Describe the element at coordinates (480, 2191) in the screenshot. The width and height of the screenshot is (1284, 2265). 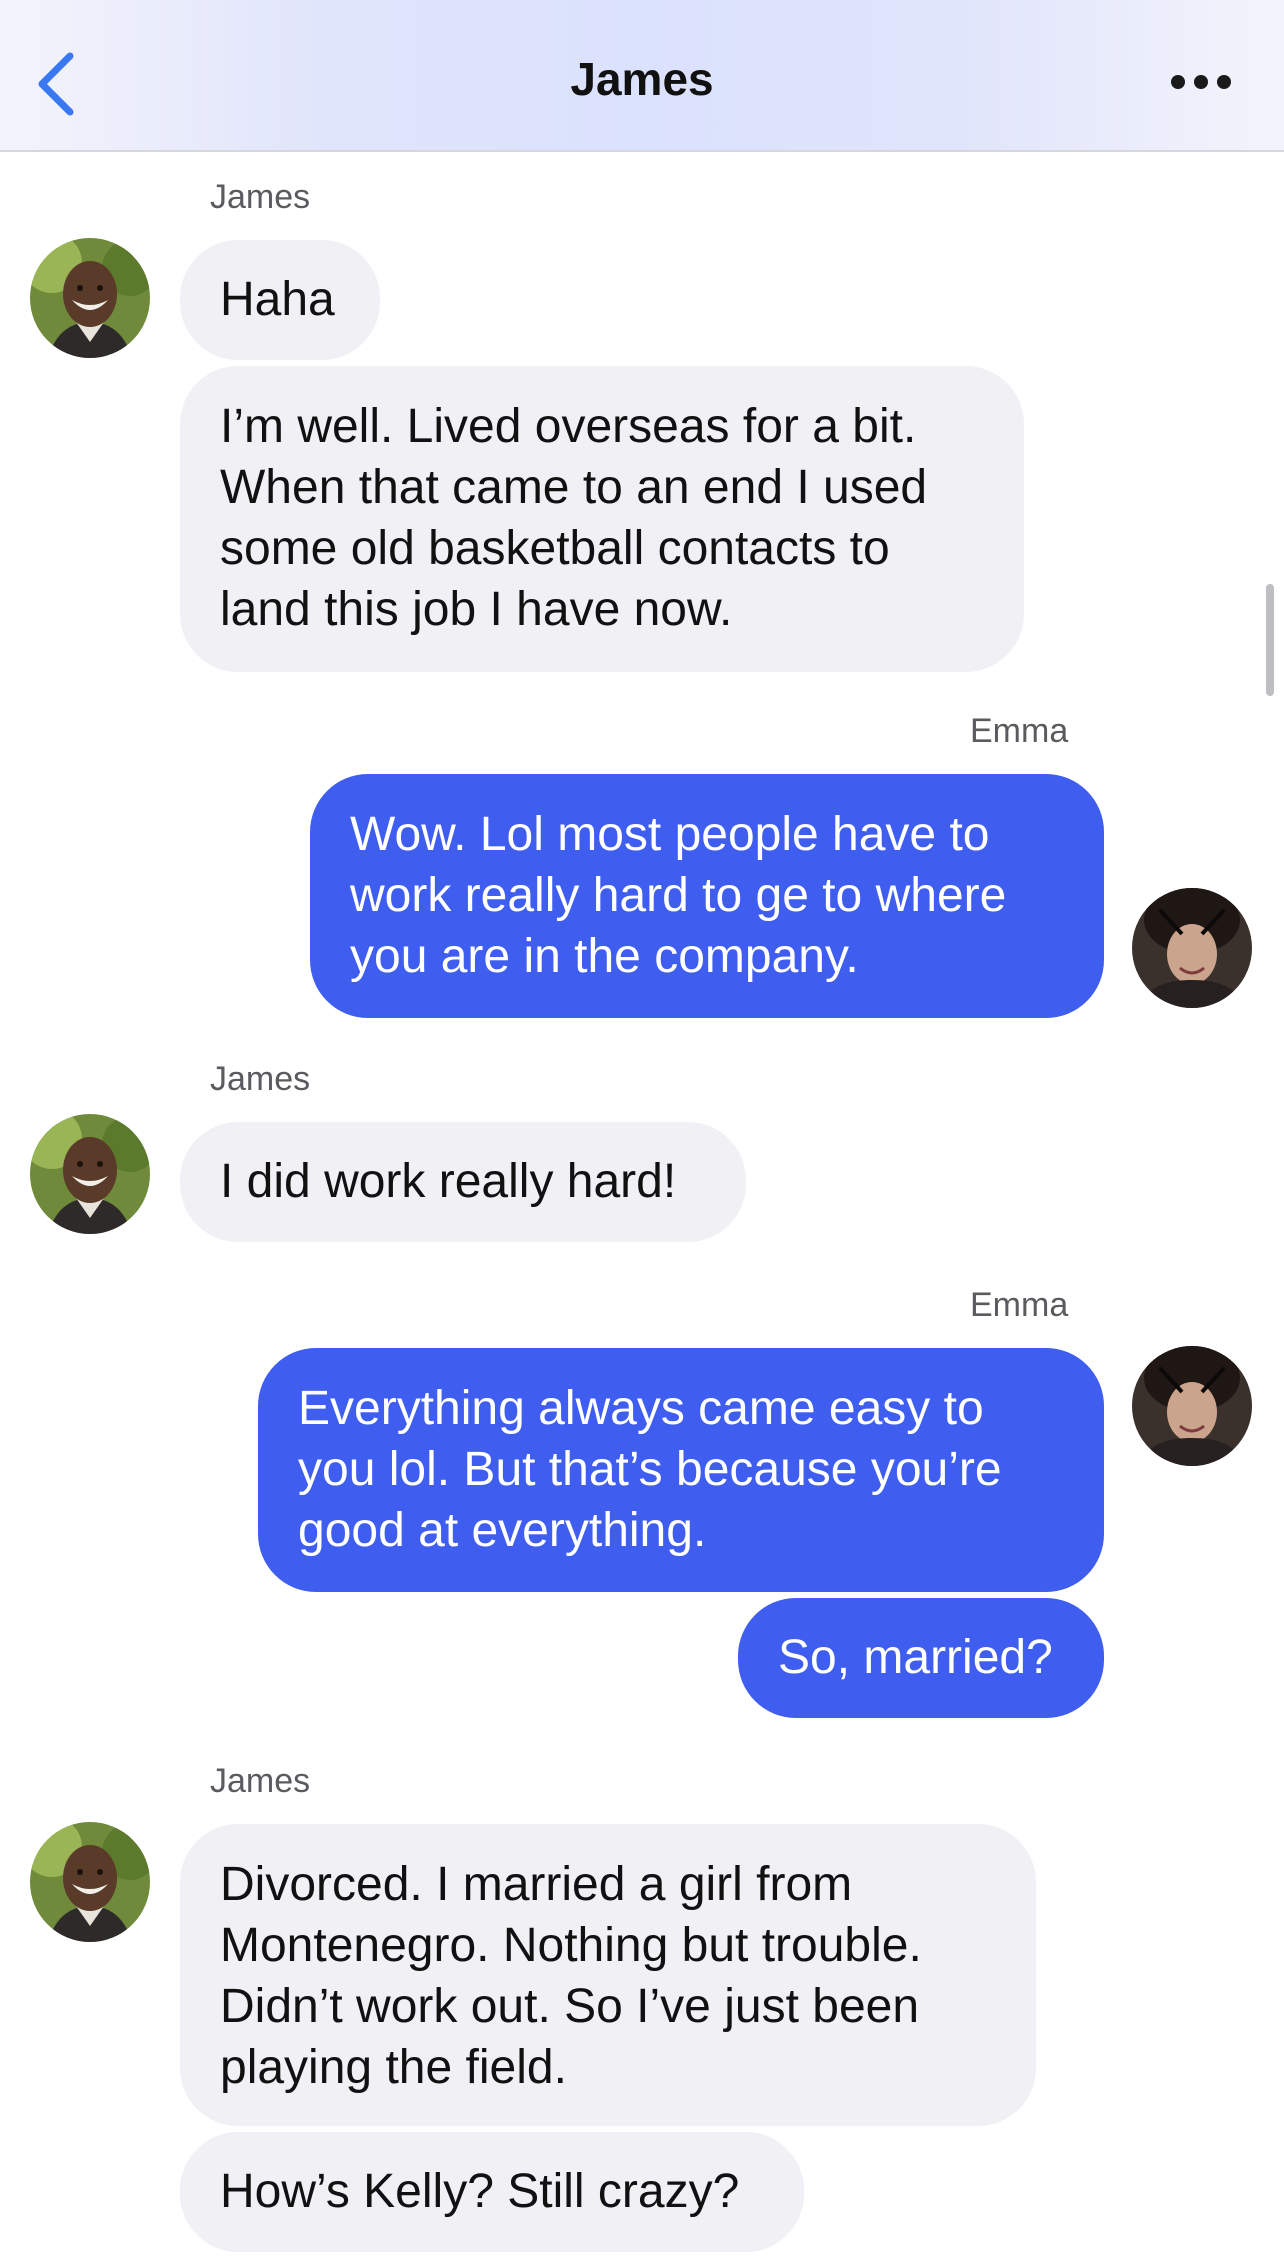
I see `message-line: How’s Kelly? Still crazy?` at that location.